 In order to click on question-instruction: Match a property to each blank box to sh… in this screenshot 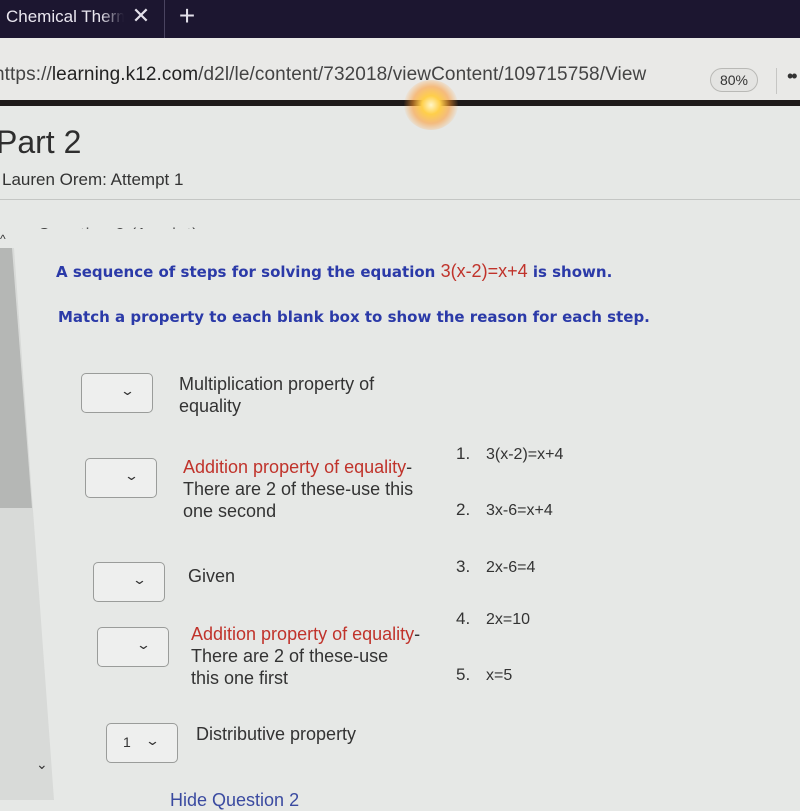, I will do `click(354, 317)`.